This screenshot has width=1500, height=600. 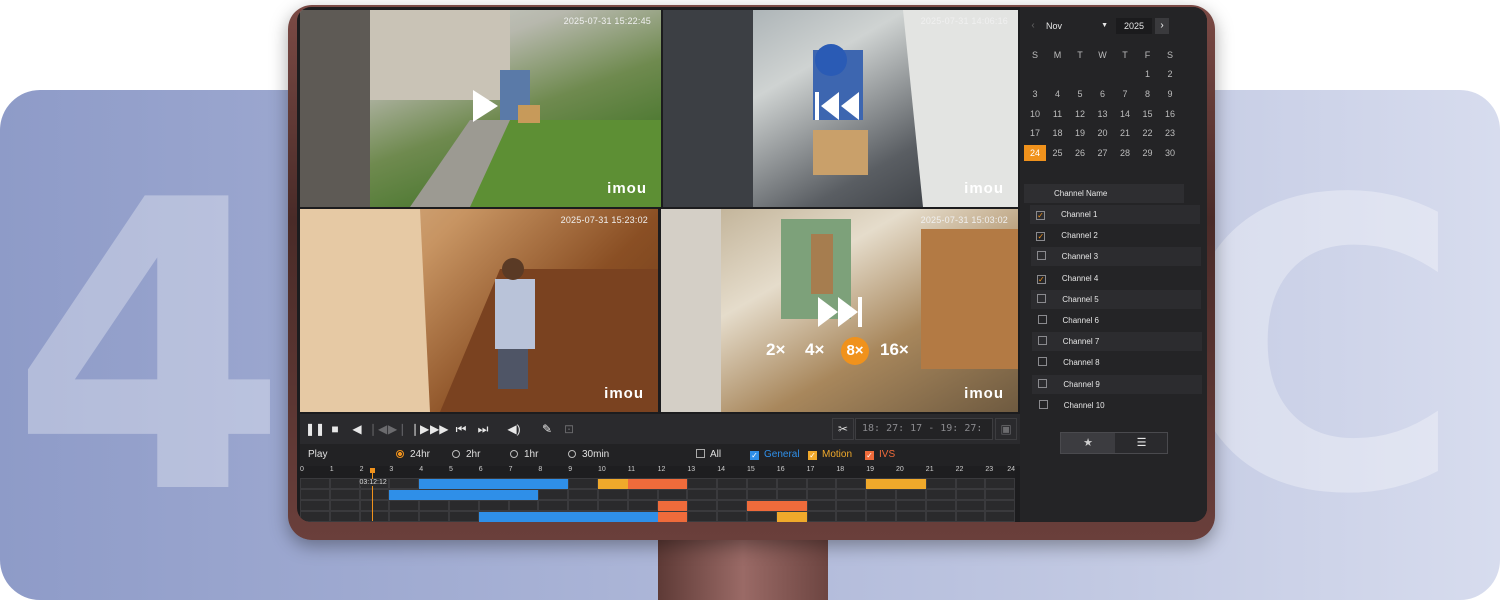 I want to click on step-back-icon: ◀, so click(x=357, y=429).